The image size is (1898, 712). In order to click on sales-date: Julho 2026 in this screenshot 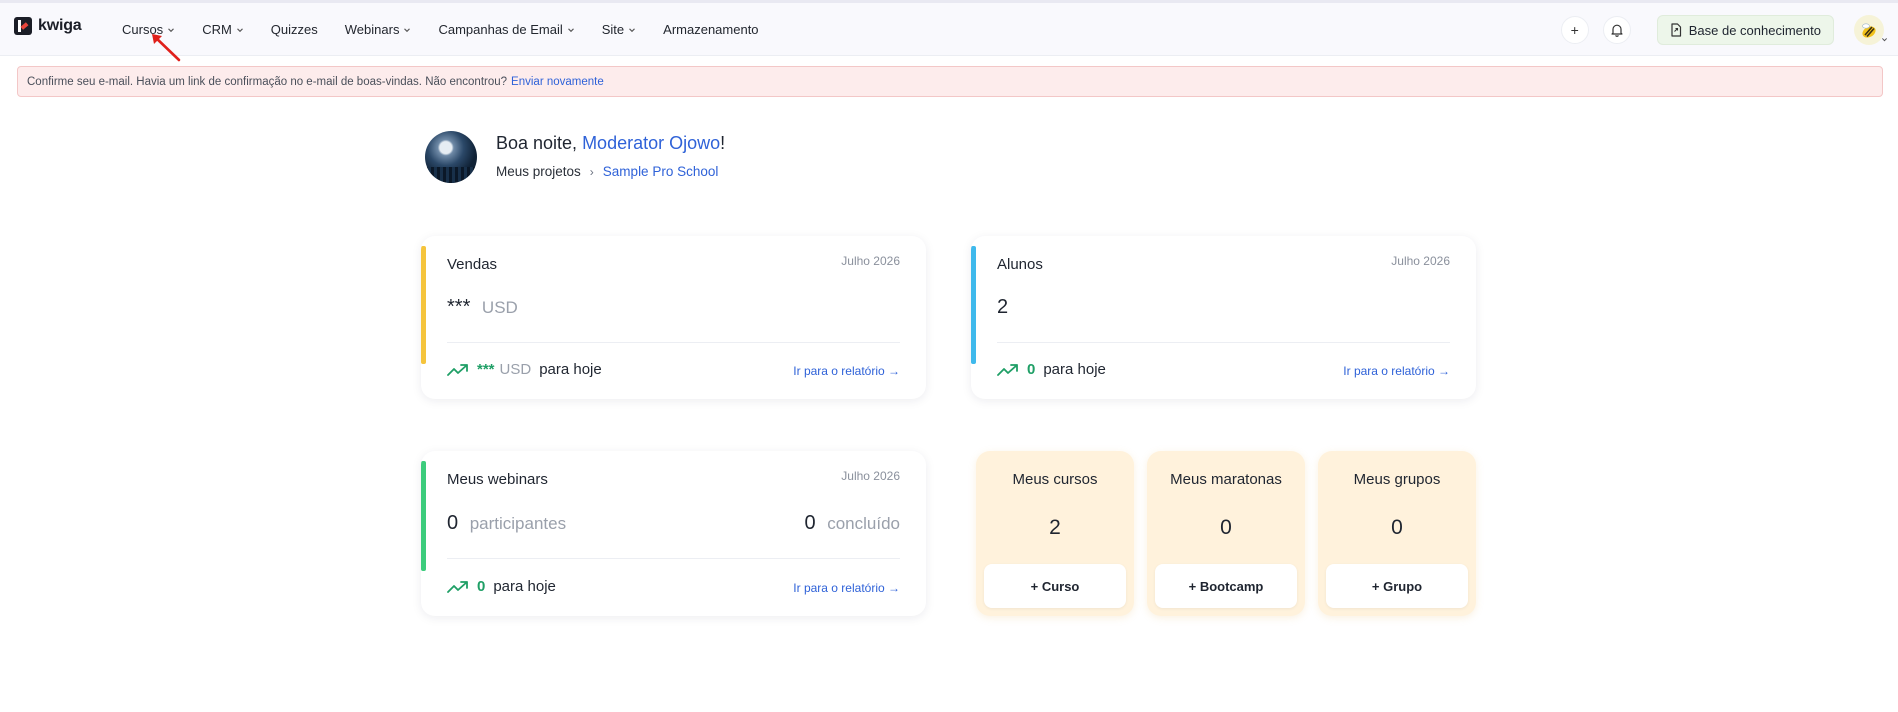, I will do `click(870, 261)`.